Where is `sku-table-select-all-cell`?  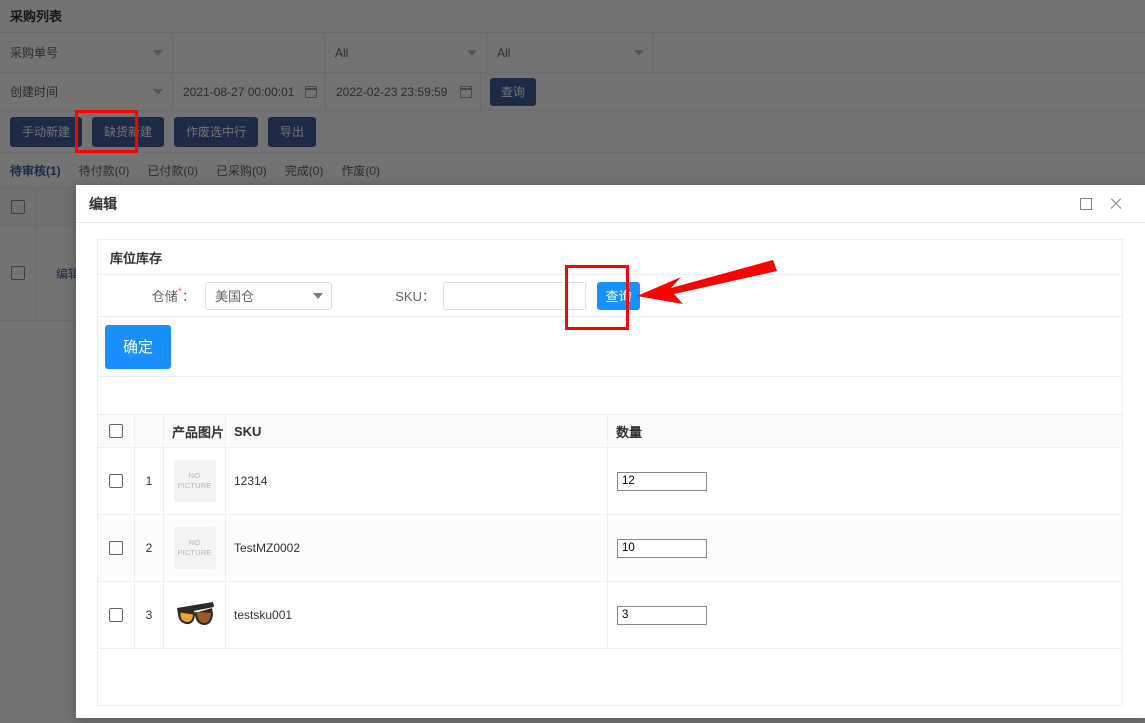 sku-table-select-all-cell is located at coordinates (116, 431).